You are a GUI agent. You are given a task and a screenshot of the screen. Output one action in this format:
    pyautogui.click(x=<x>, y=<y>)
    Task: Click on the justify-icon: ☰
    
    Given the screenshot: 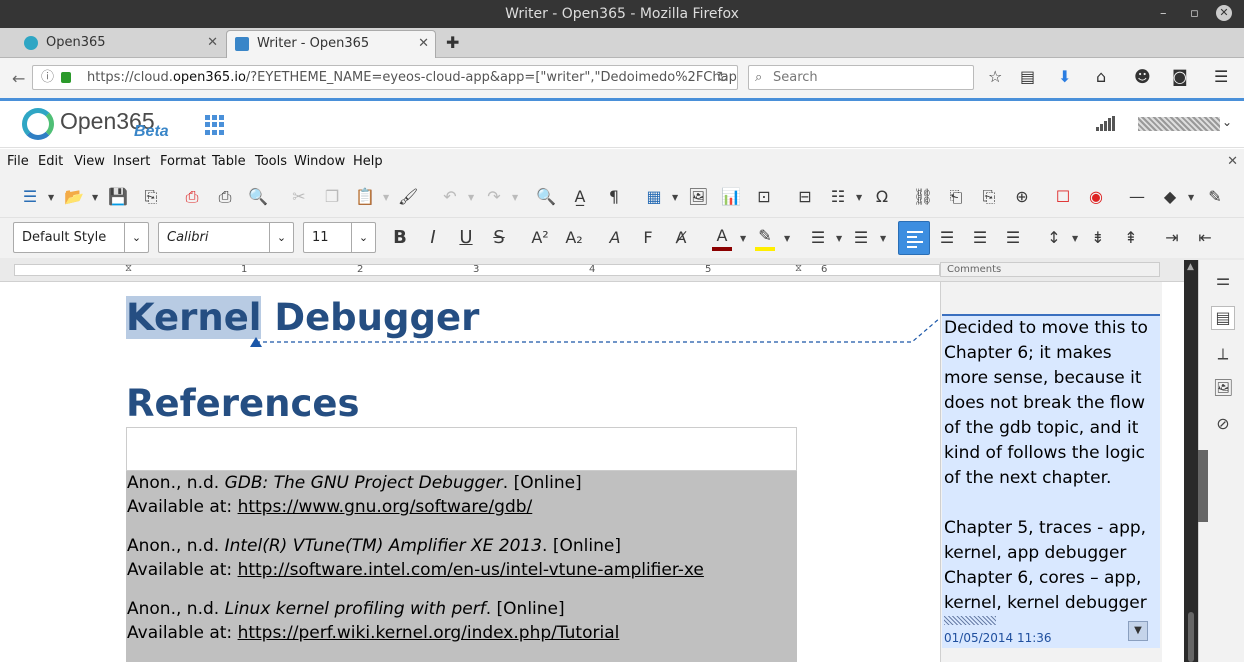 What is the action you would take?
    pyautogui.click(x=1013, y=238)
    